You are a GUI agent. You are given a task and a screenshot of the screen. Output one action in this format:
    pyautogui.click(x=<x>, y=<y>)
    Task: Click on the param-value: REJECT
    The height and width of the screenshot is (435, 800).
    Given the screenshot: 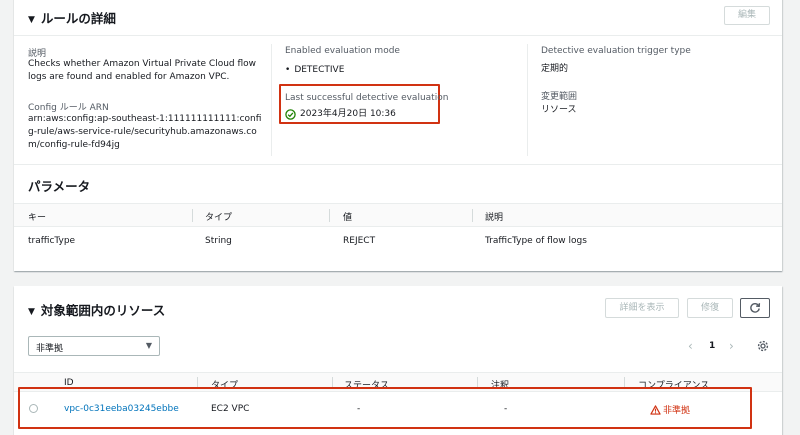 What is the action you would take?
    pyautogui.click(x=359, y=241)
    